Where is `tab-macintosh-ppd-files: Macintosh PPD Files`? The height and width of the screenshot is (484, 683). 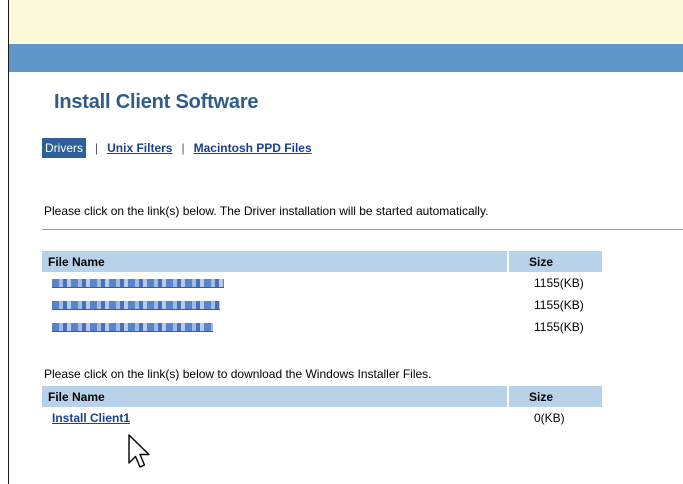 tab-macintosh-ppd-files: Macintosh PPD Files is located at coordinates (253, 148).